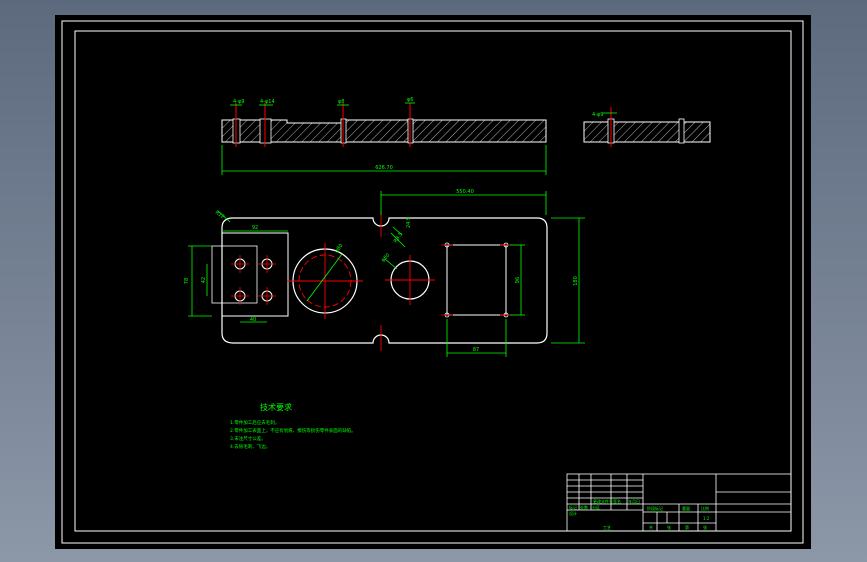 Image resolution: width=867 pixels, height=562 pixels. I want to click on top-view-overall-dimension: 626.70, so click(384, 168).